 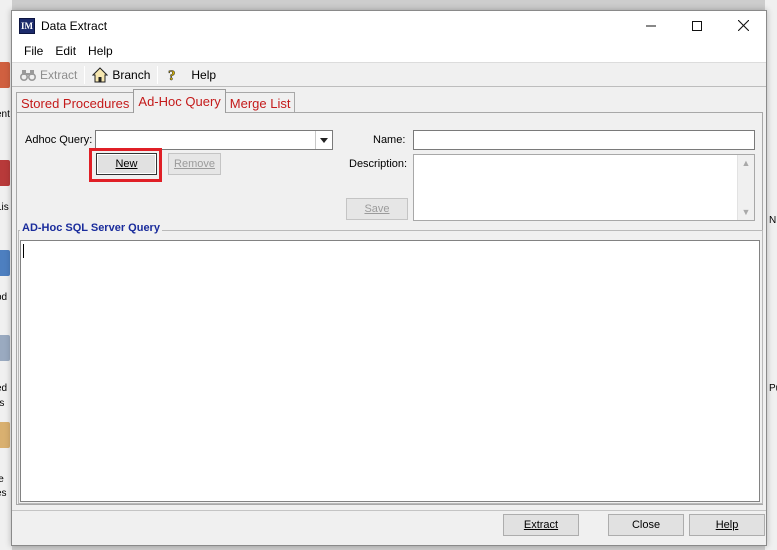 I want to click on title-bar: IM Data Extract, so click(x=389, y=25).